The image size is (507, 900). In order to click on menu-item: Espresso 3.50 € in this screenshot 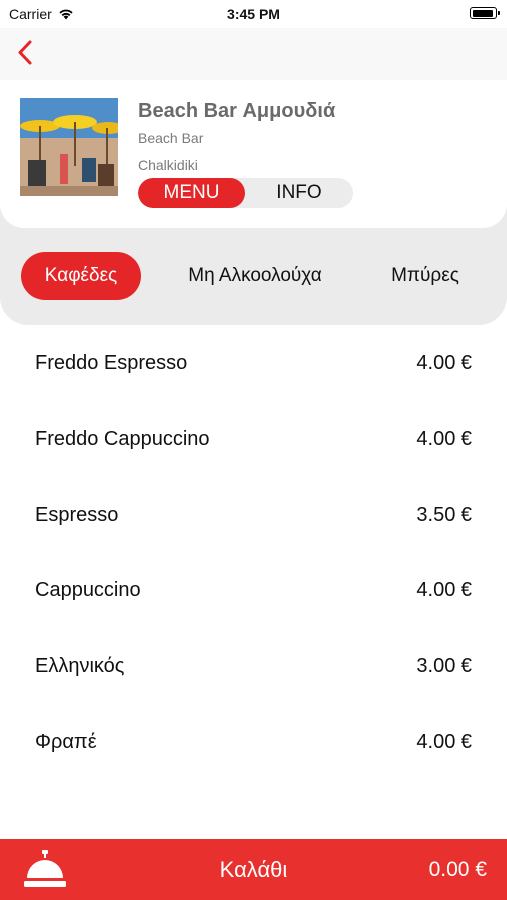, I will do `click(253, 515)`.